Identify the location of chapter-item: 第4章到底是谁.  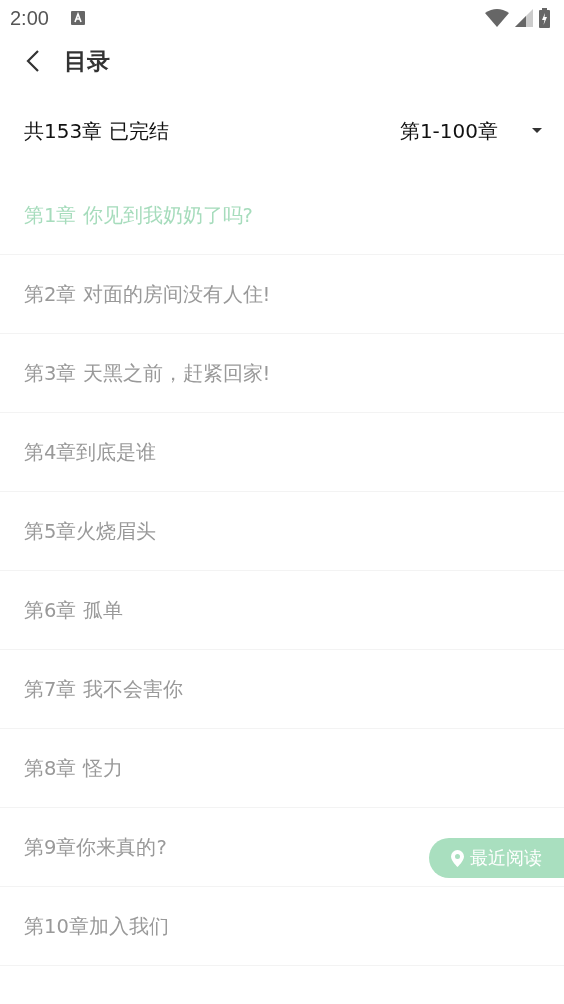
(90, 452).